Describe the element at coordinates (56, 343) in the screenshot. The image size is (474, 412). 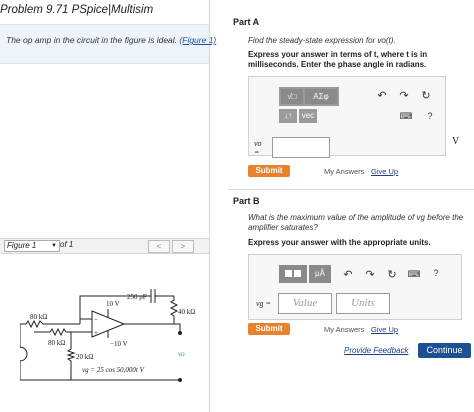
I see `r2-label: 80 kΩ` at that location.